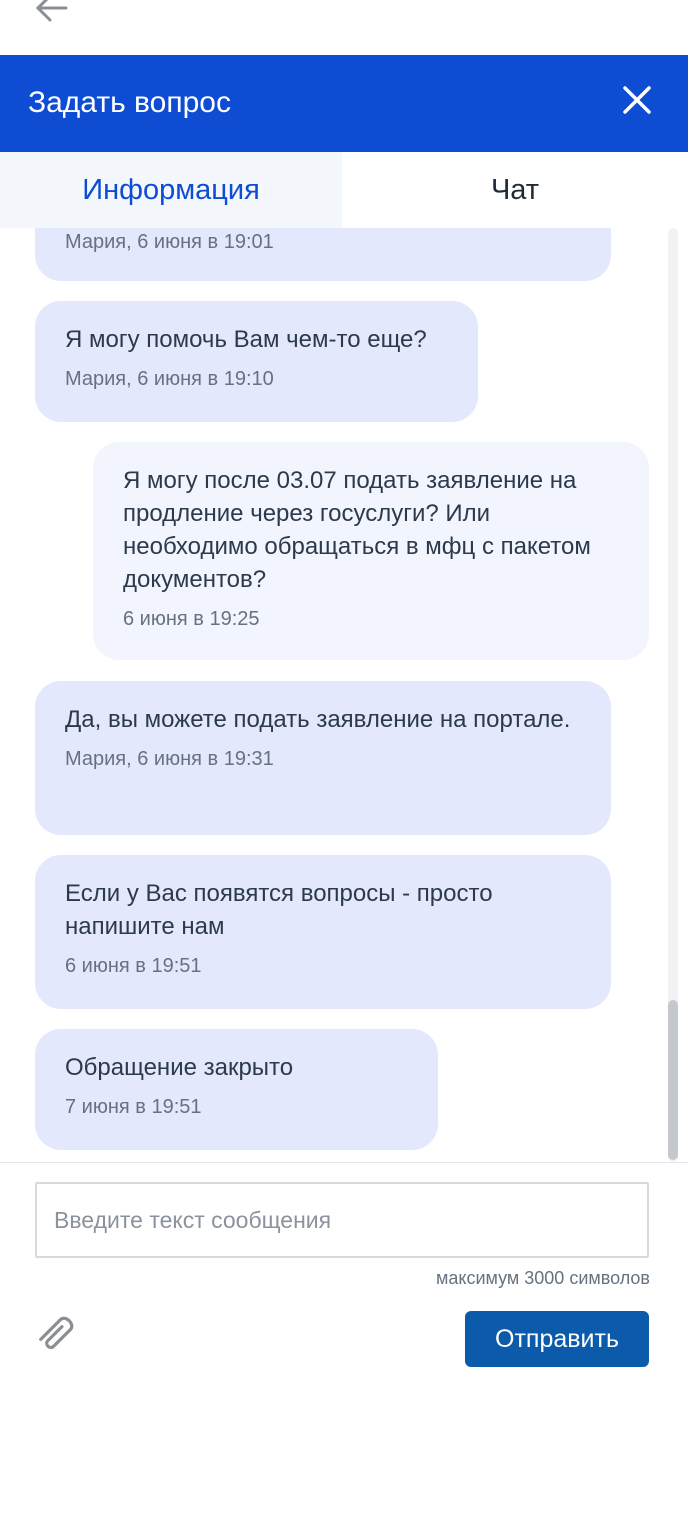  What do you see at coordinates (169, 759) in the screenshot?
I see `message-meta: Мария, 6 июня в 19:31` at bounding box center [169, 759].